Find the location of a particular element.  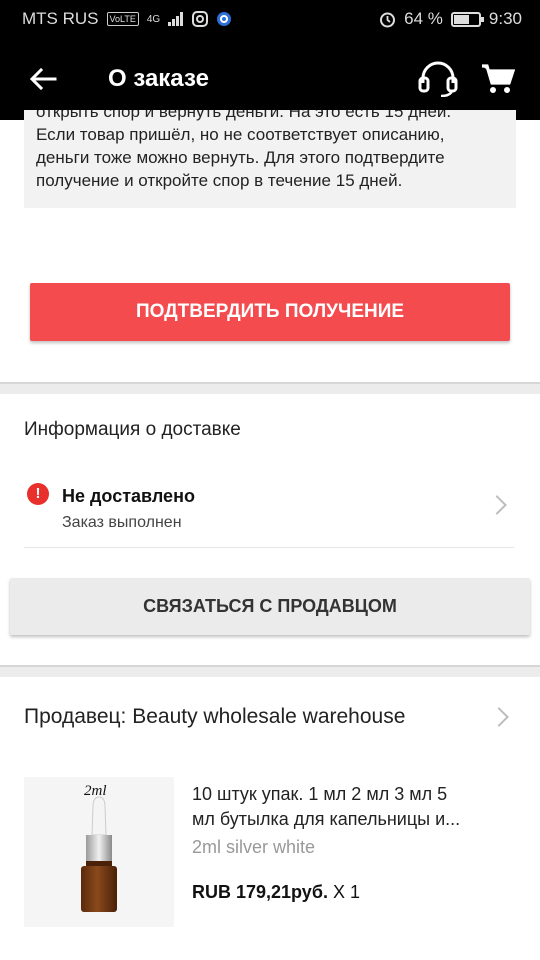

cart-icon is located at coordinates (498, 78).